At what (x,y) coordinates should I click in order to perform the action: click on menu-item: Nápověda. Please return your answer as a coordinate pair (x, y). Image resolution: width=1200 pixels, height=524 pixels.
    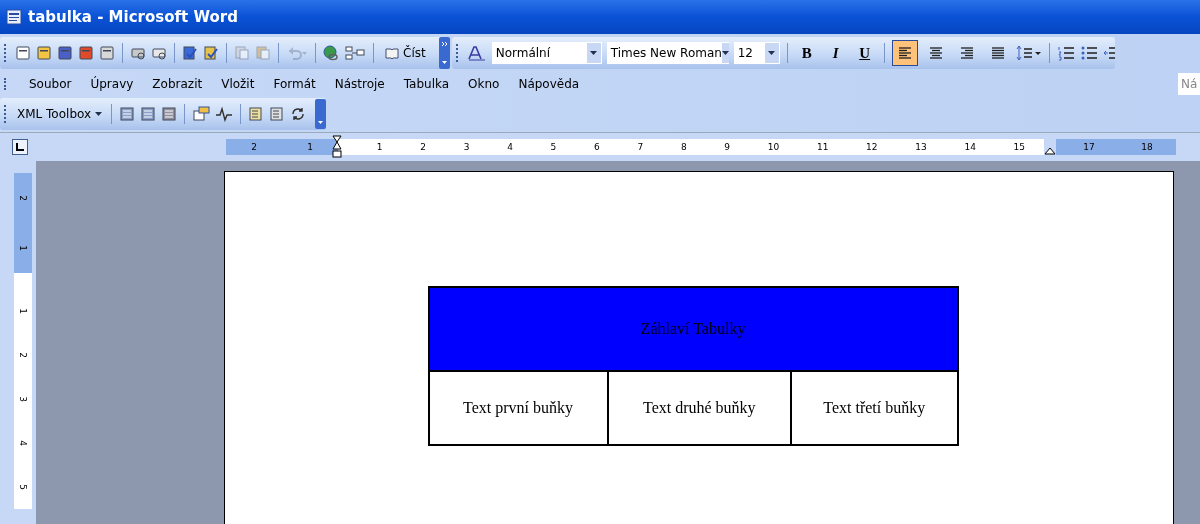
    Looking at the image, I should click on (549, 84).